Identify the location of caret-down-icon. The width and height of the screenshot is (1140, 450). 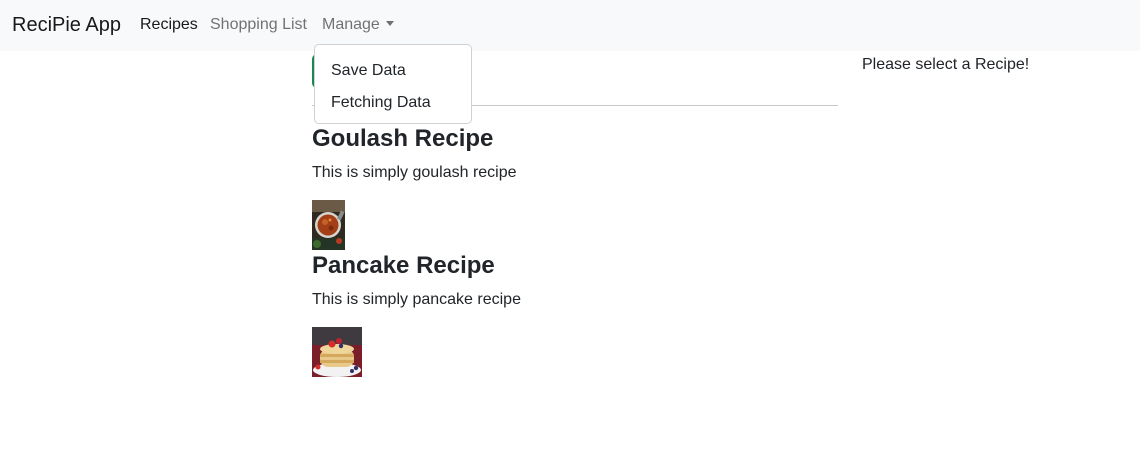
(389, 23).